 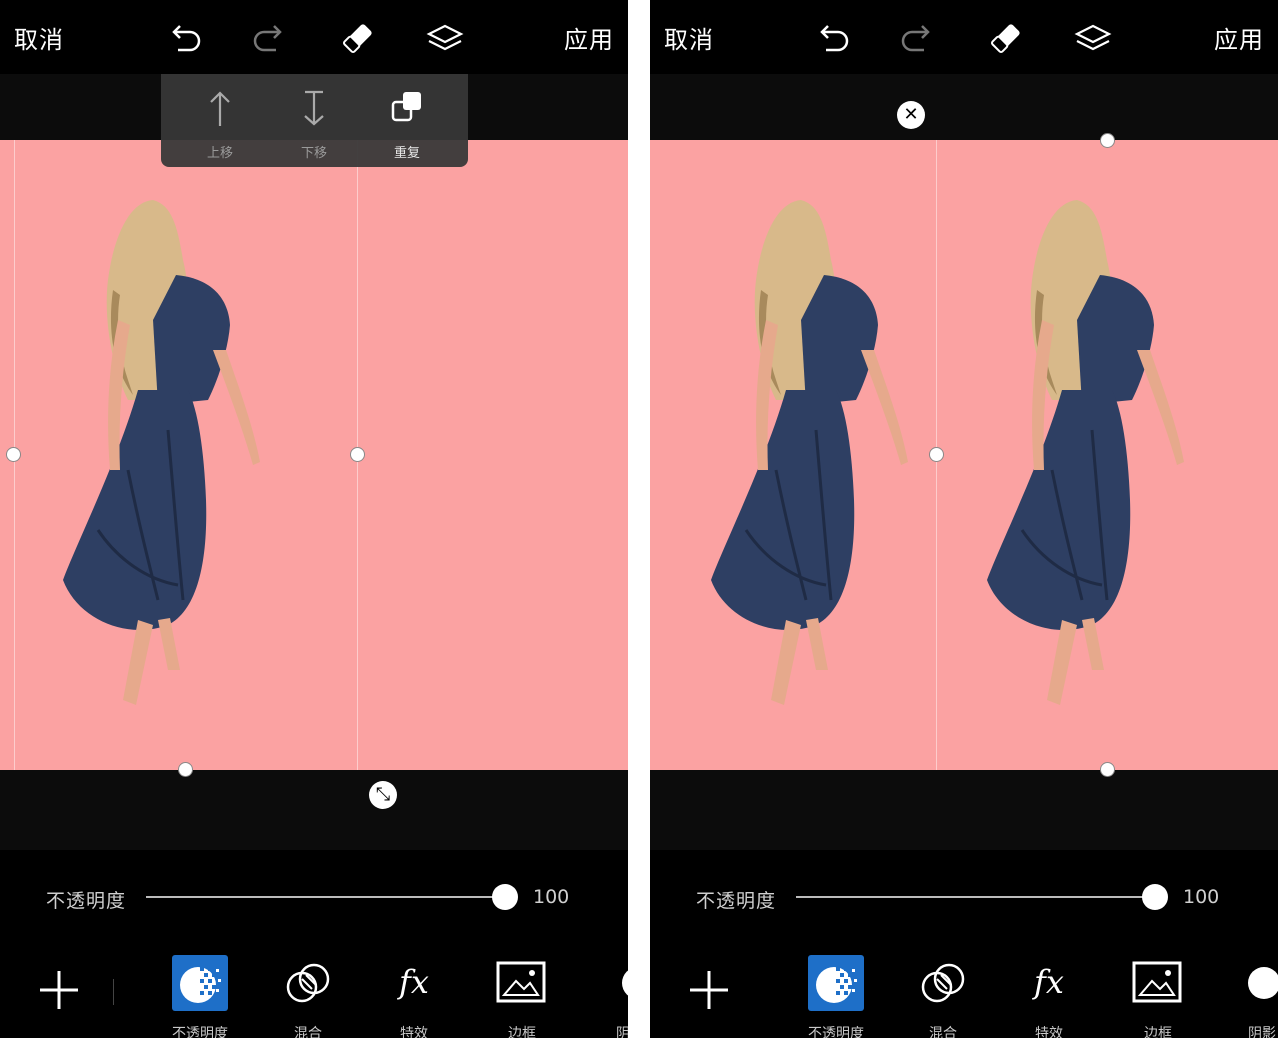 I want to click on resize-handle-top, so click(x=1107, y=140).